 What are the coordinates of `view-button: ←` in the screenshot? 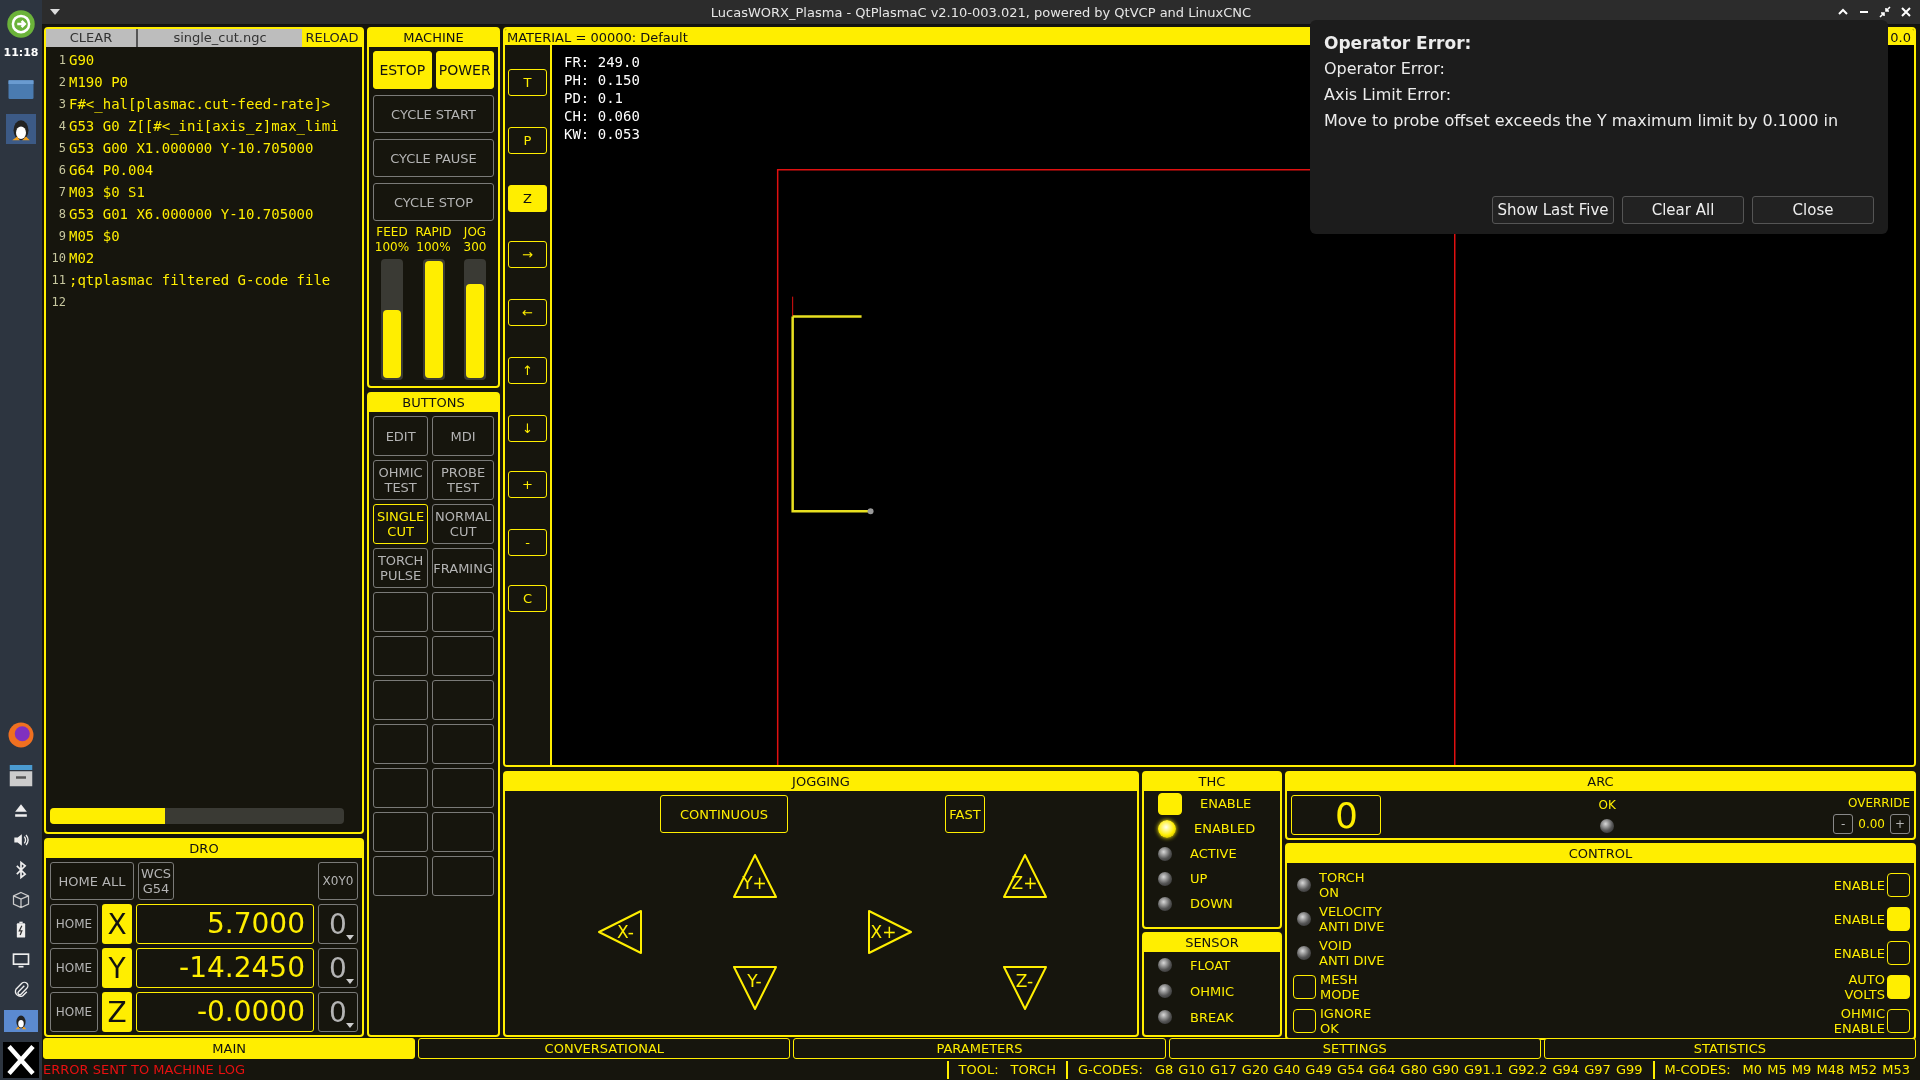 It's located at (527, 312).